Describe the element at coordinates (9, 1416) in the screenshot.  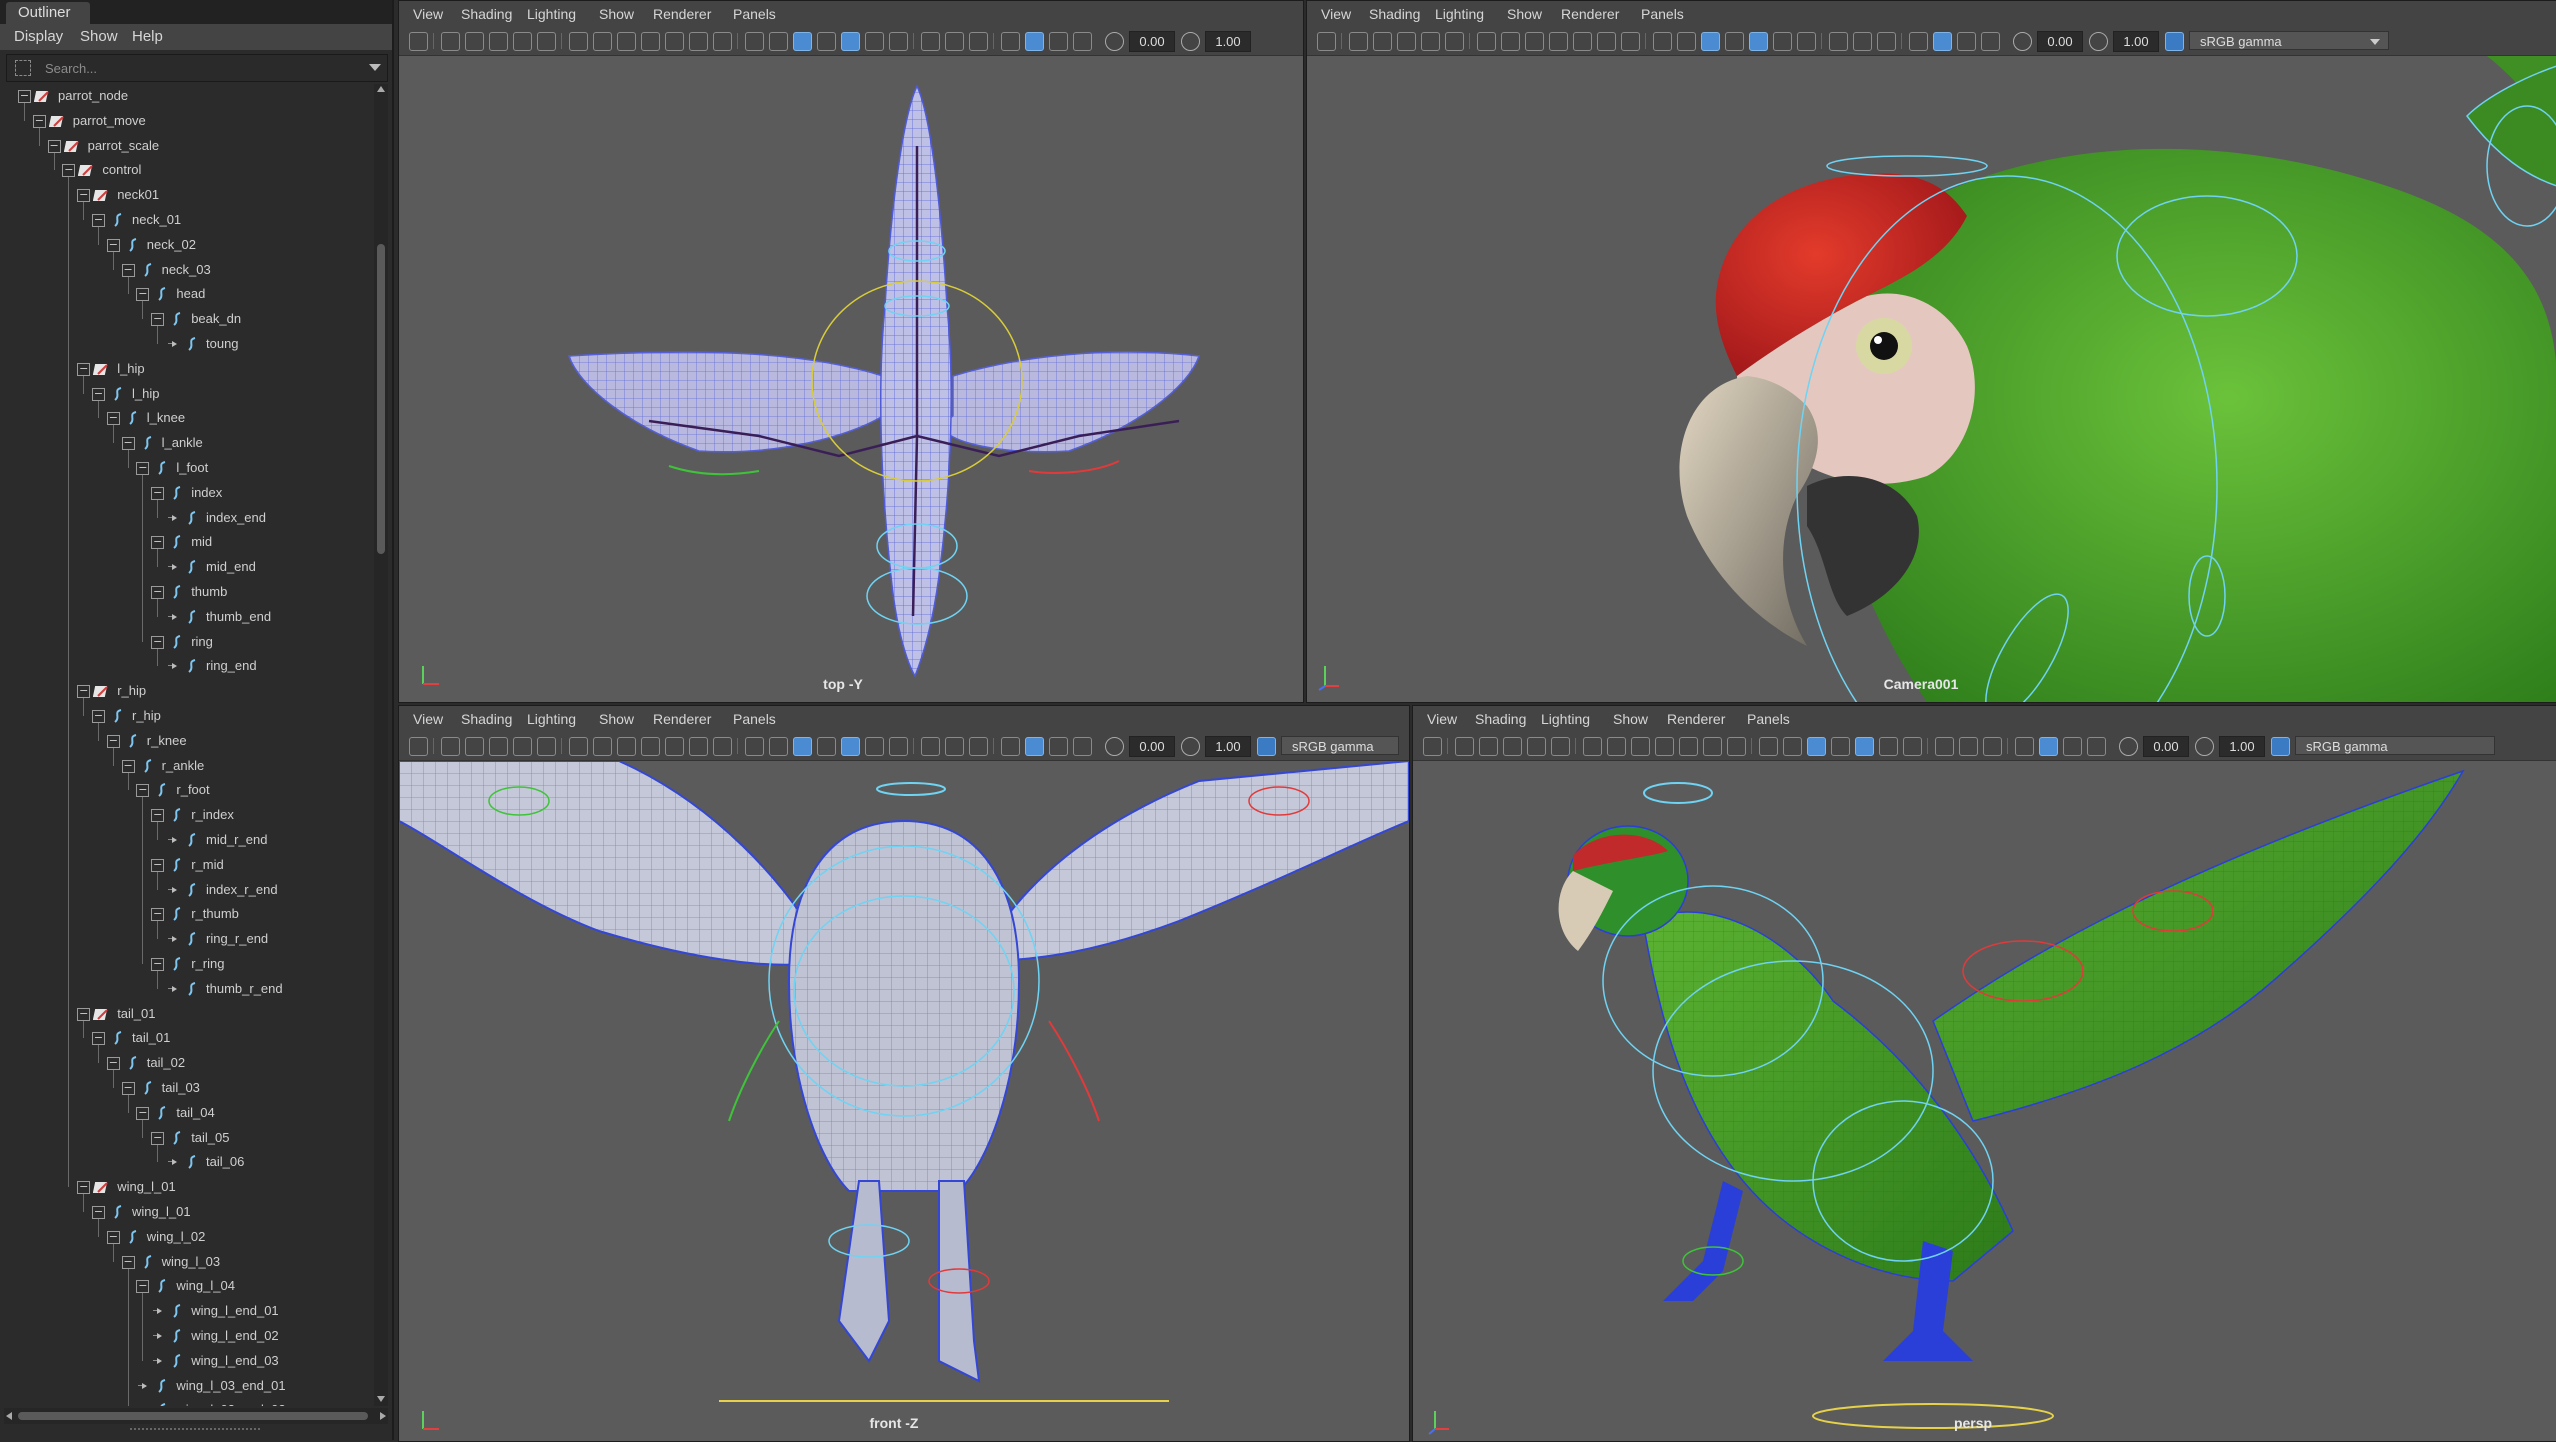
I see `scroll-left-arrow-icon` at that location.